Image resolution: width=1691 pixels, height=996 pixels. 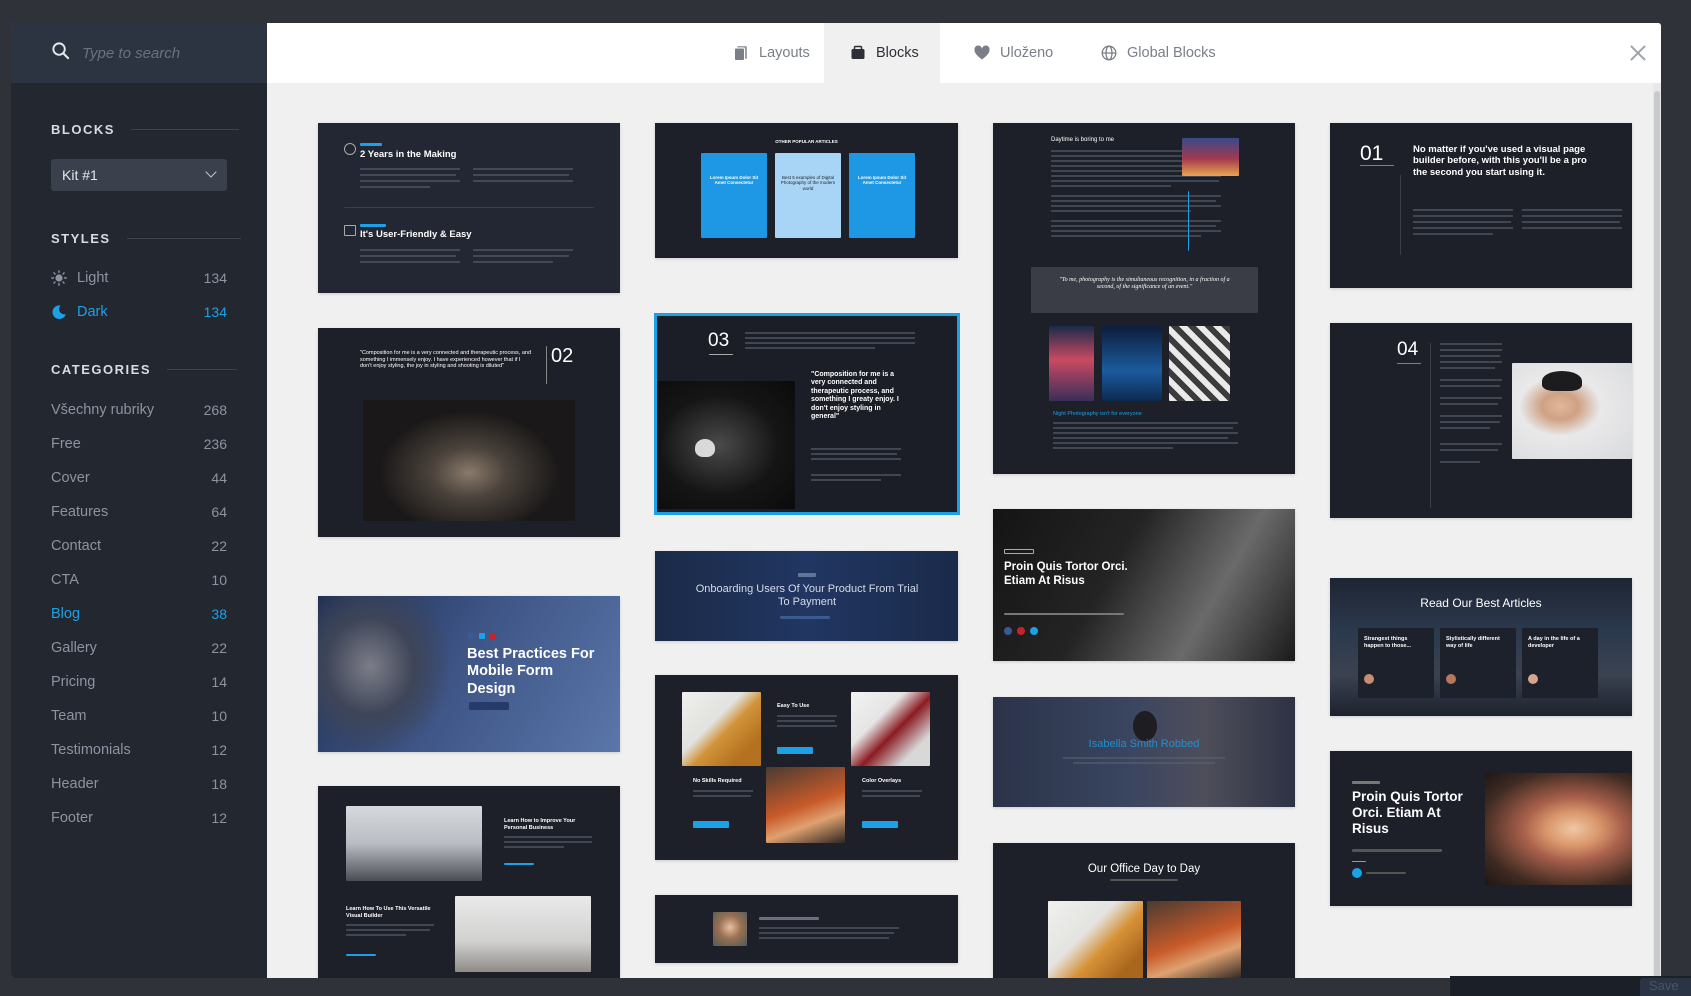 I want to click on category-label: Gallery, so click(x=74, y=648).